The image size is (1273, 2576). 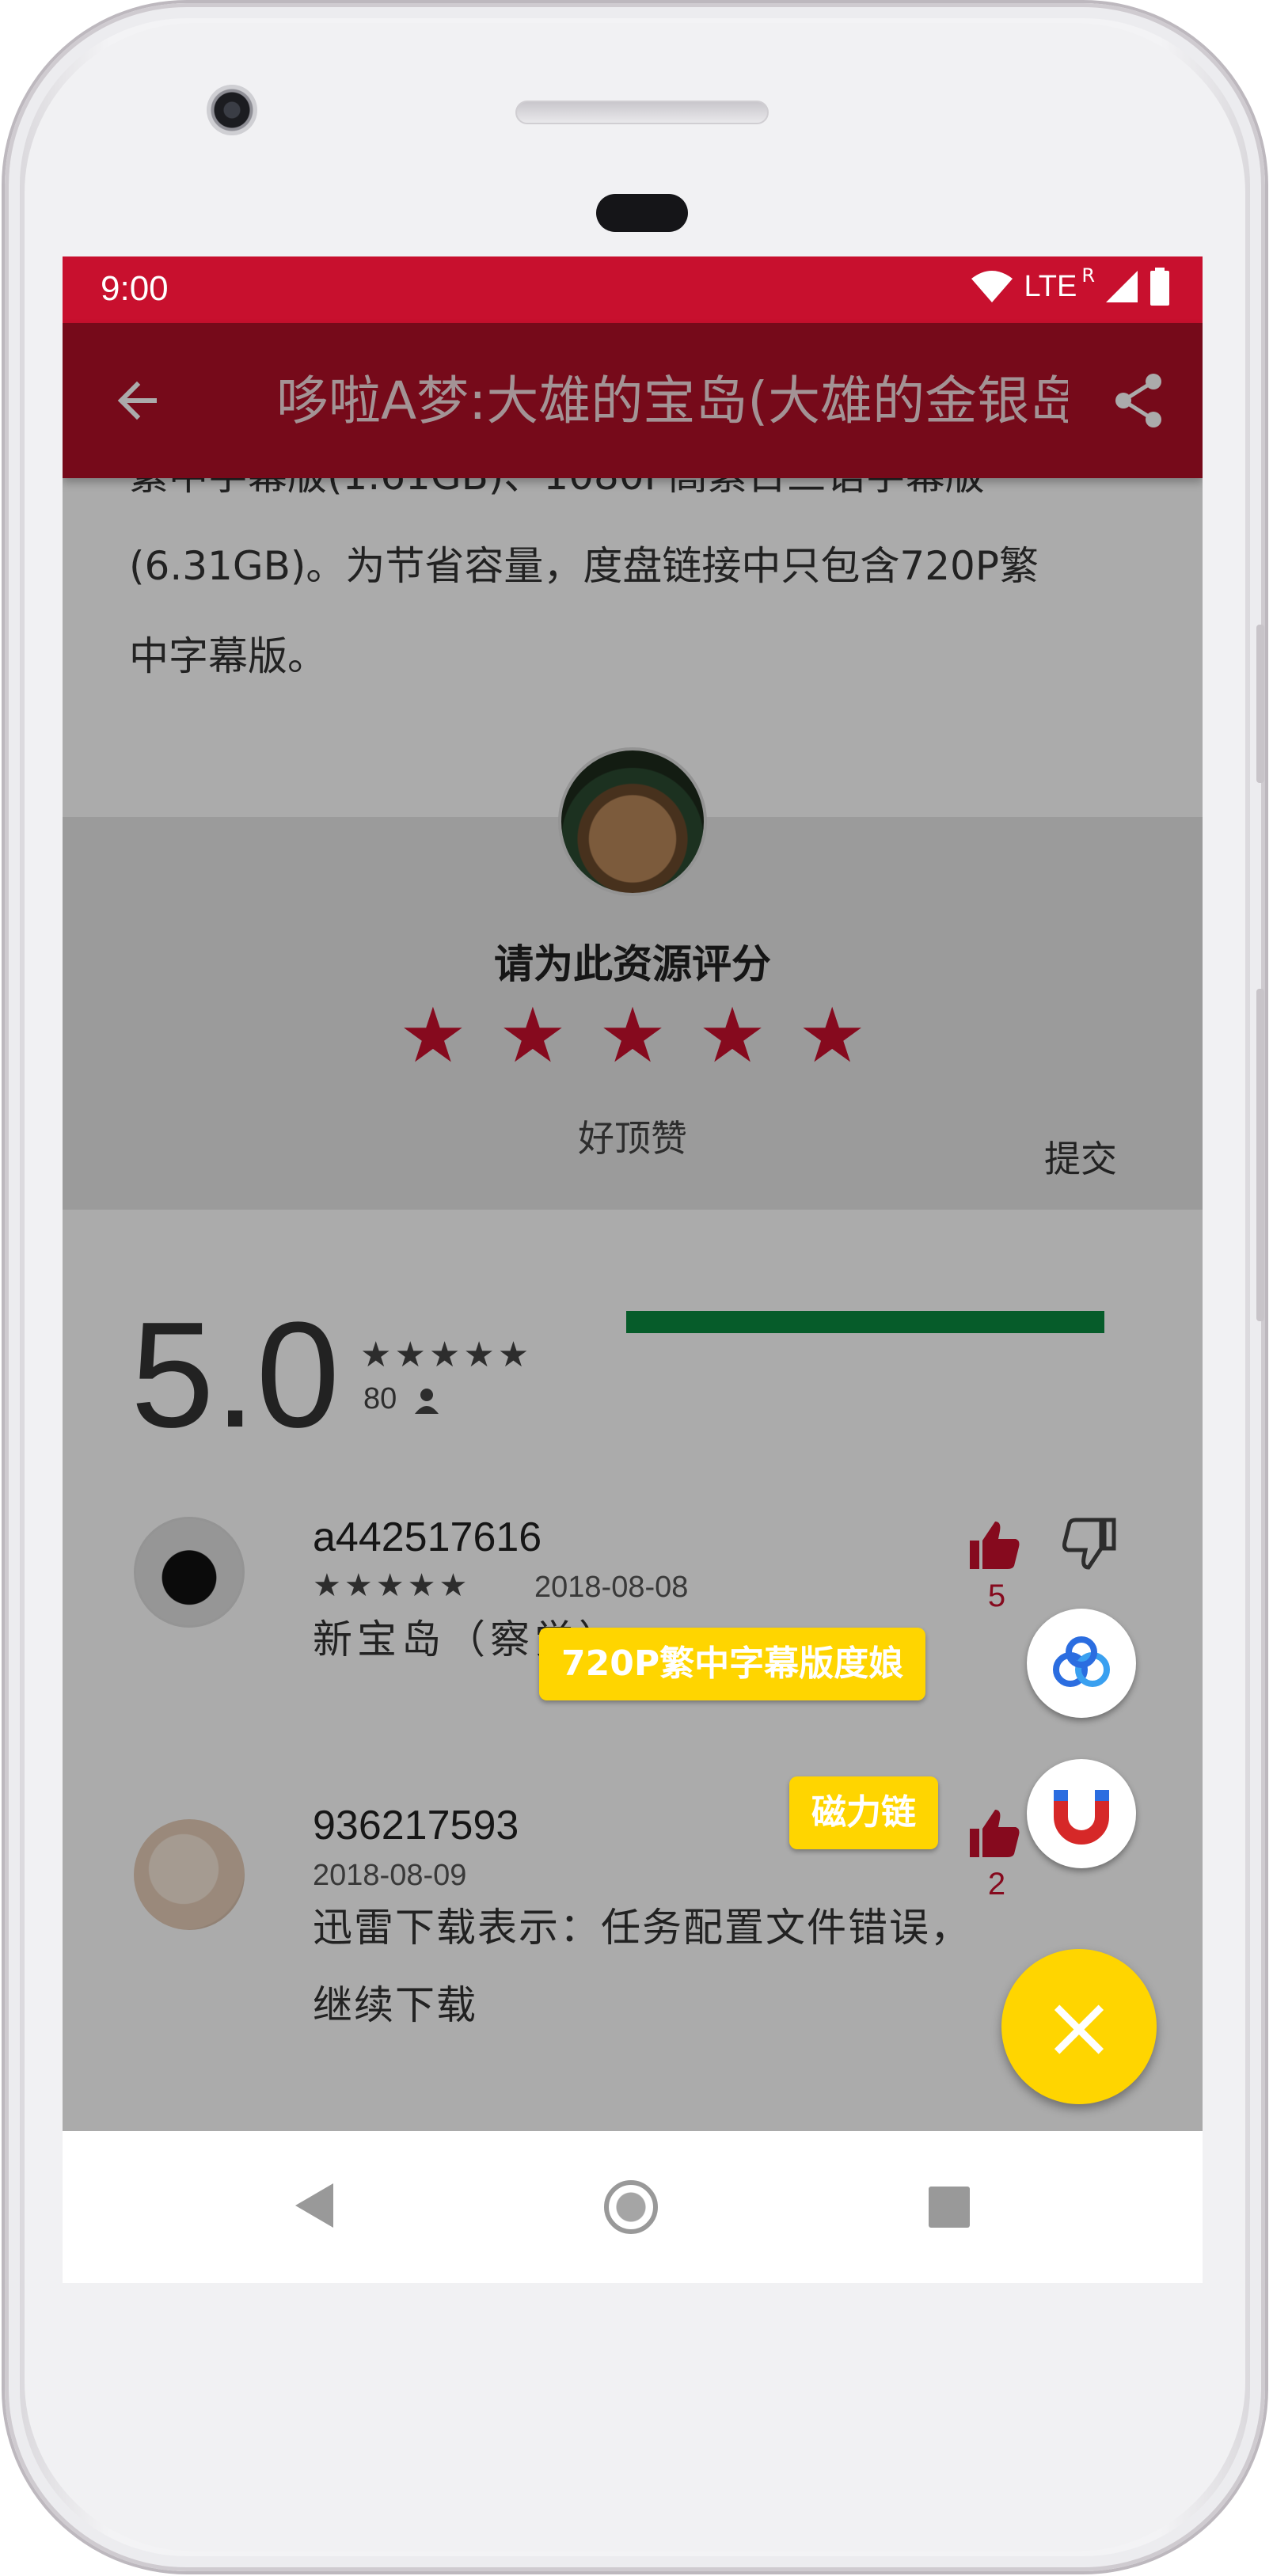 I want to click on close-icon: ×, so click(x=1079, y=2026).